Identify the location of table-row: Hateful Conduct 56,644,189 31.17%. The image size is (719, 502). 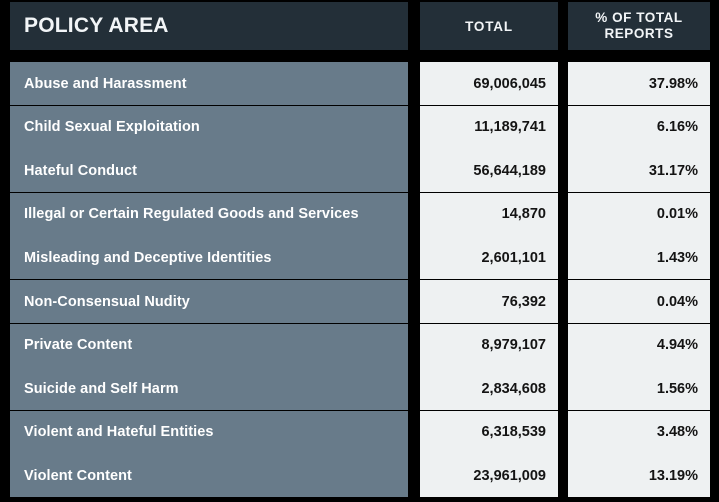
(360, 171).